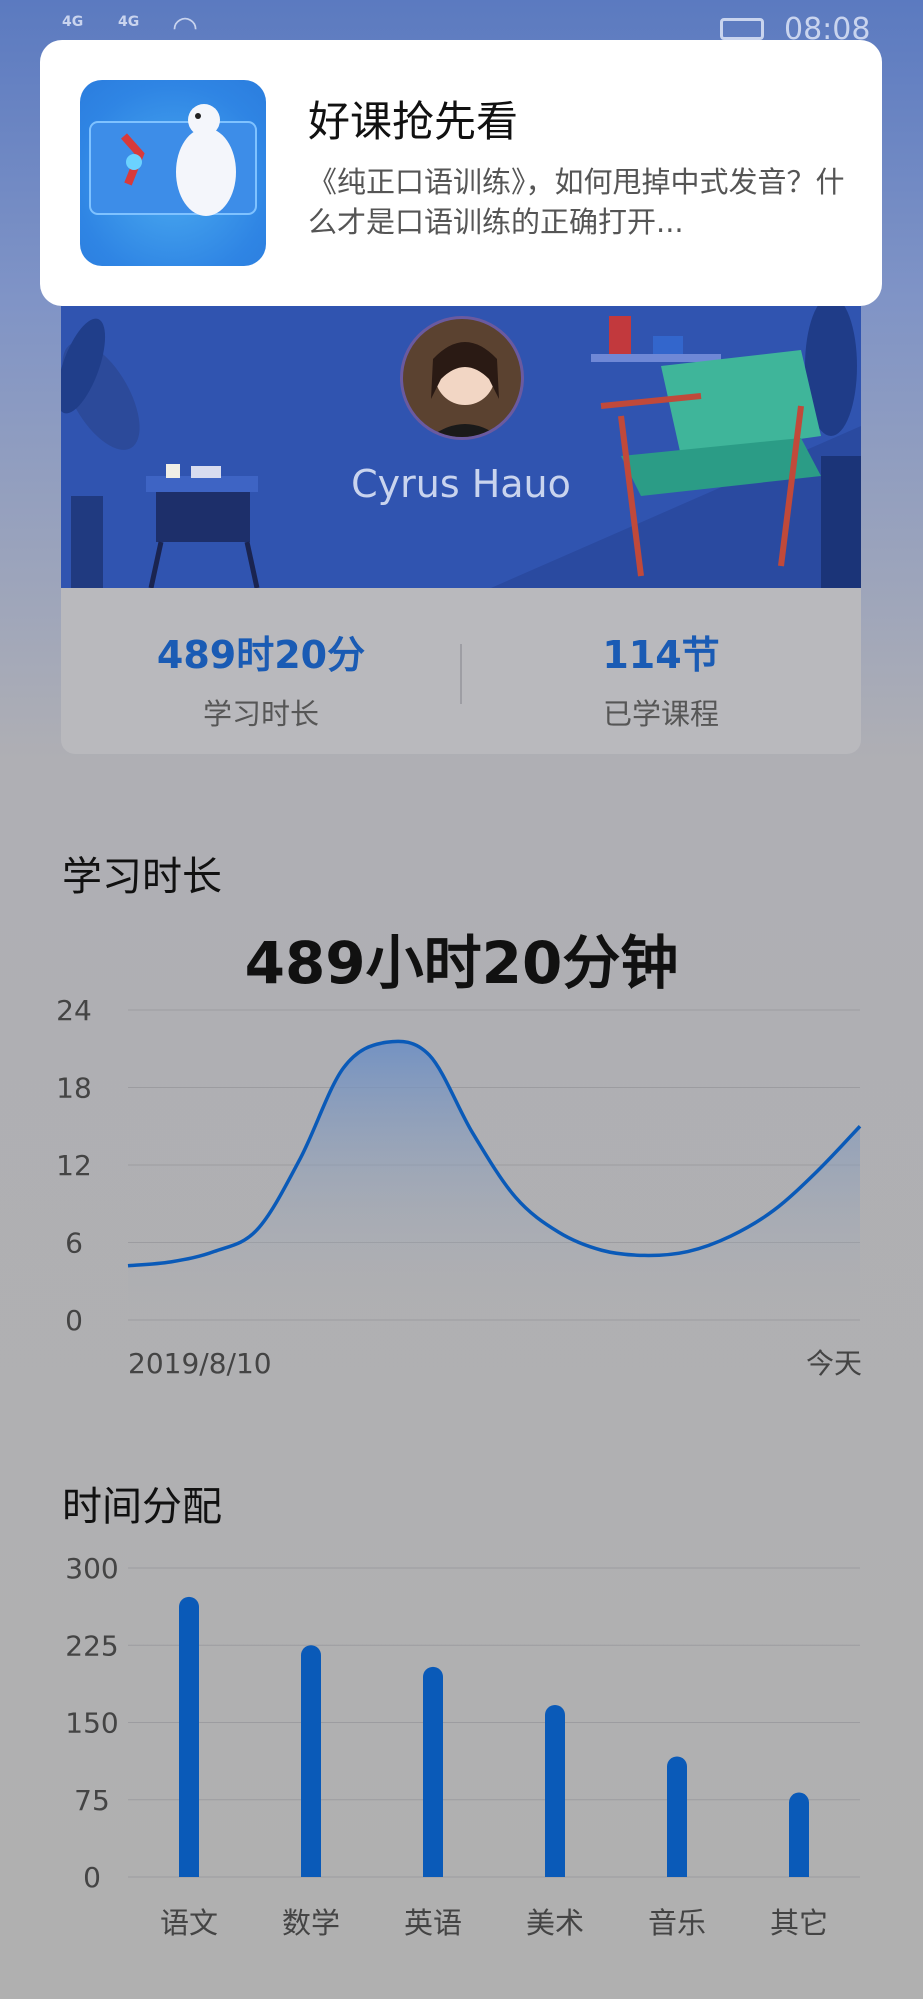 Image resolution: width=923 pixels, height=1999 pixels. What do you see at coordinates (74, 1010) in the screenshot?
I see `y-tick-label: 24` at bounding box center [74, 1010].